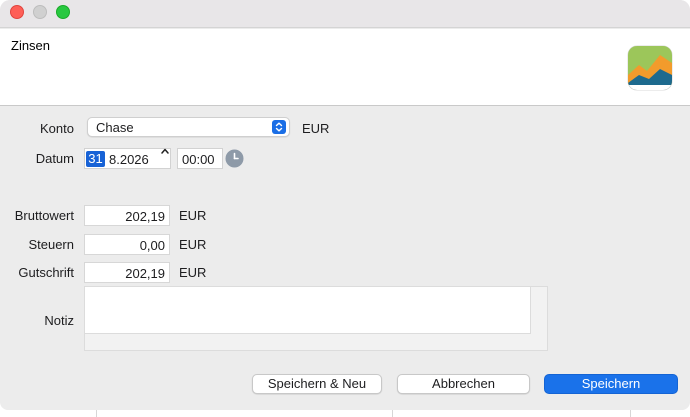 The width and height of the screenshot is (690, 417). I want to click on portfolio-chart-logo-icon, so click(650, 68).